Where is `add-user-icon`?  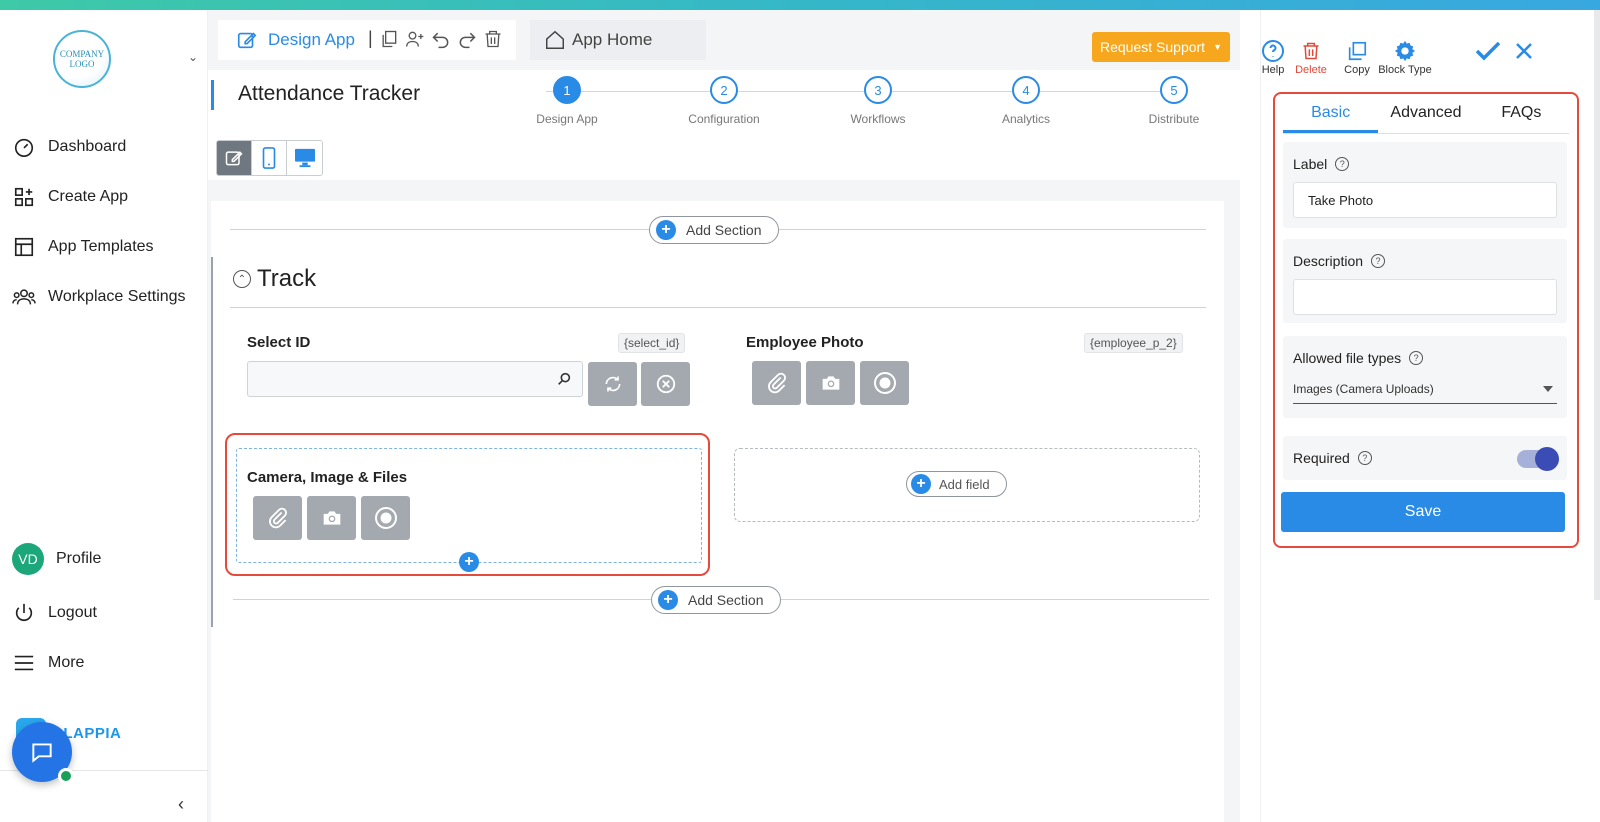
add-user-icon is located at coordinates (415, 39).